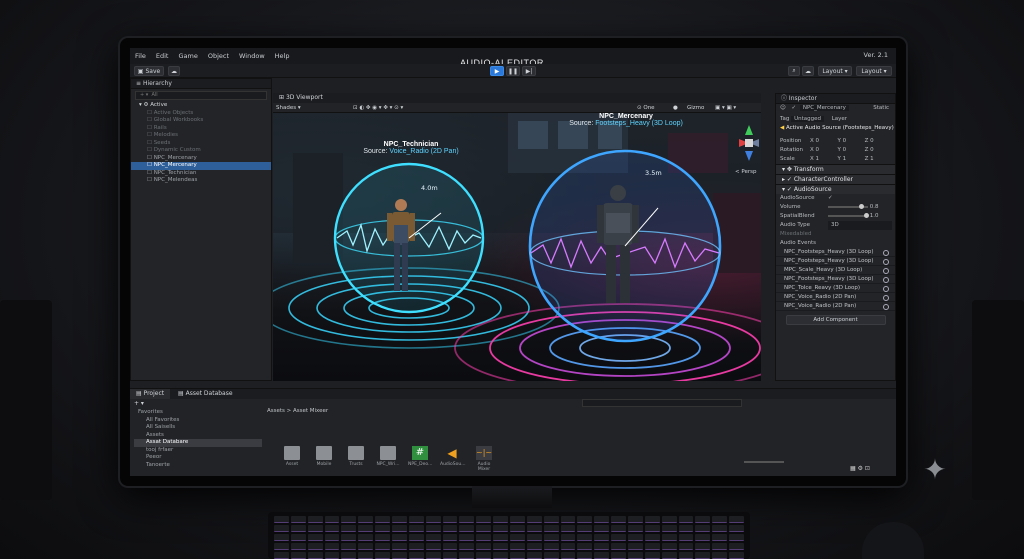 Image resolution: width=1024 pixels, height=559 pixels. I want to click on hierarchy-root: ▾ ⚙ Active, so click(201, 106).